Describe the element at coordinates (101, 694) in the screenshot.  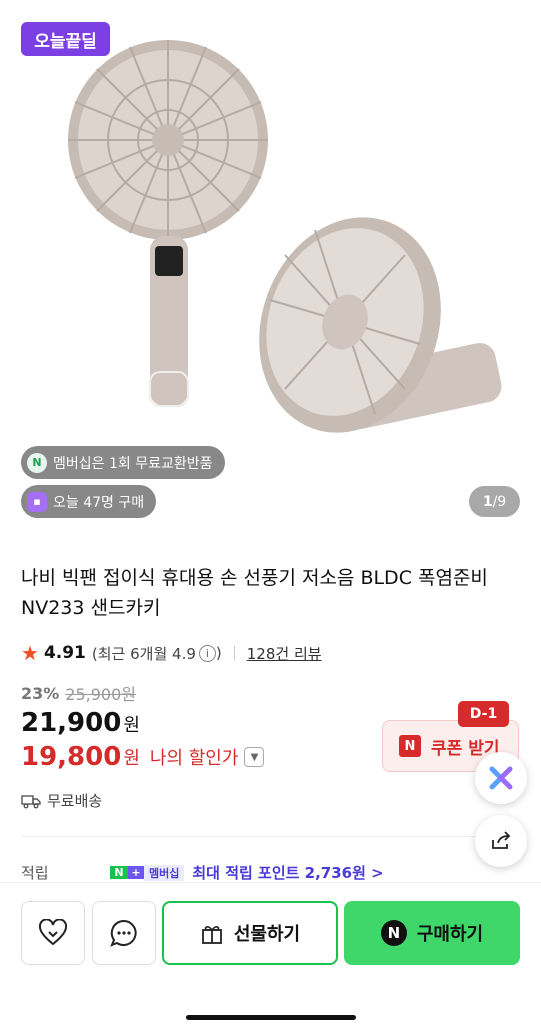
I see `original-price: 25,900원` at that location.